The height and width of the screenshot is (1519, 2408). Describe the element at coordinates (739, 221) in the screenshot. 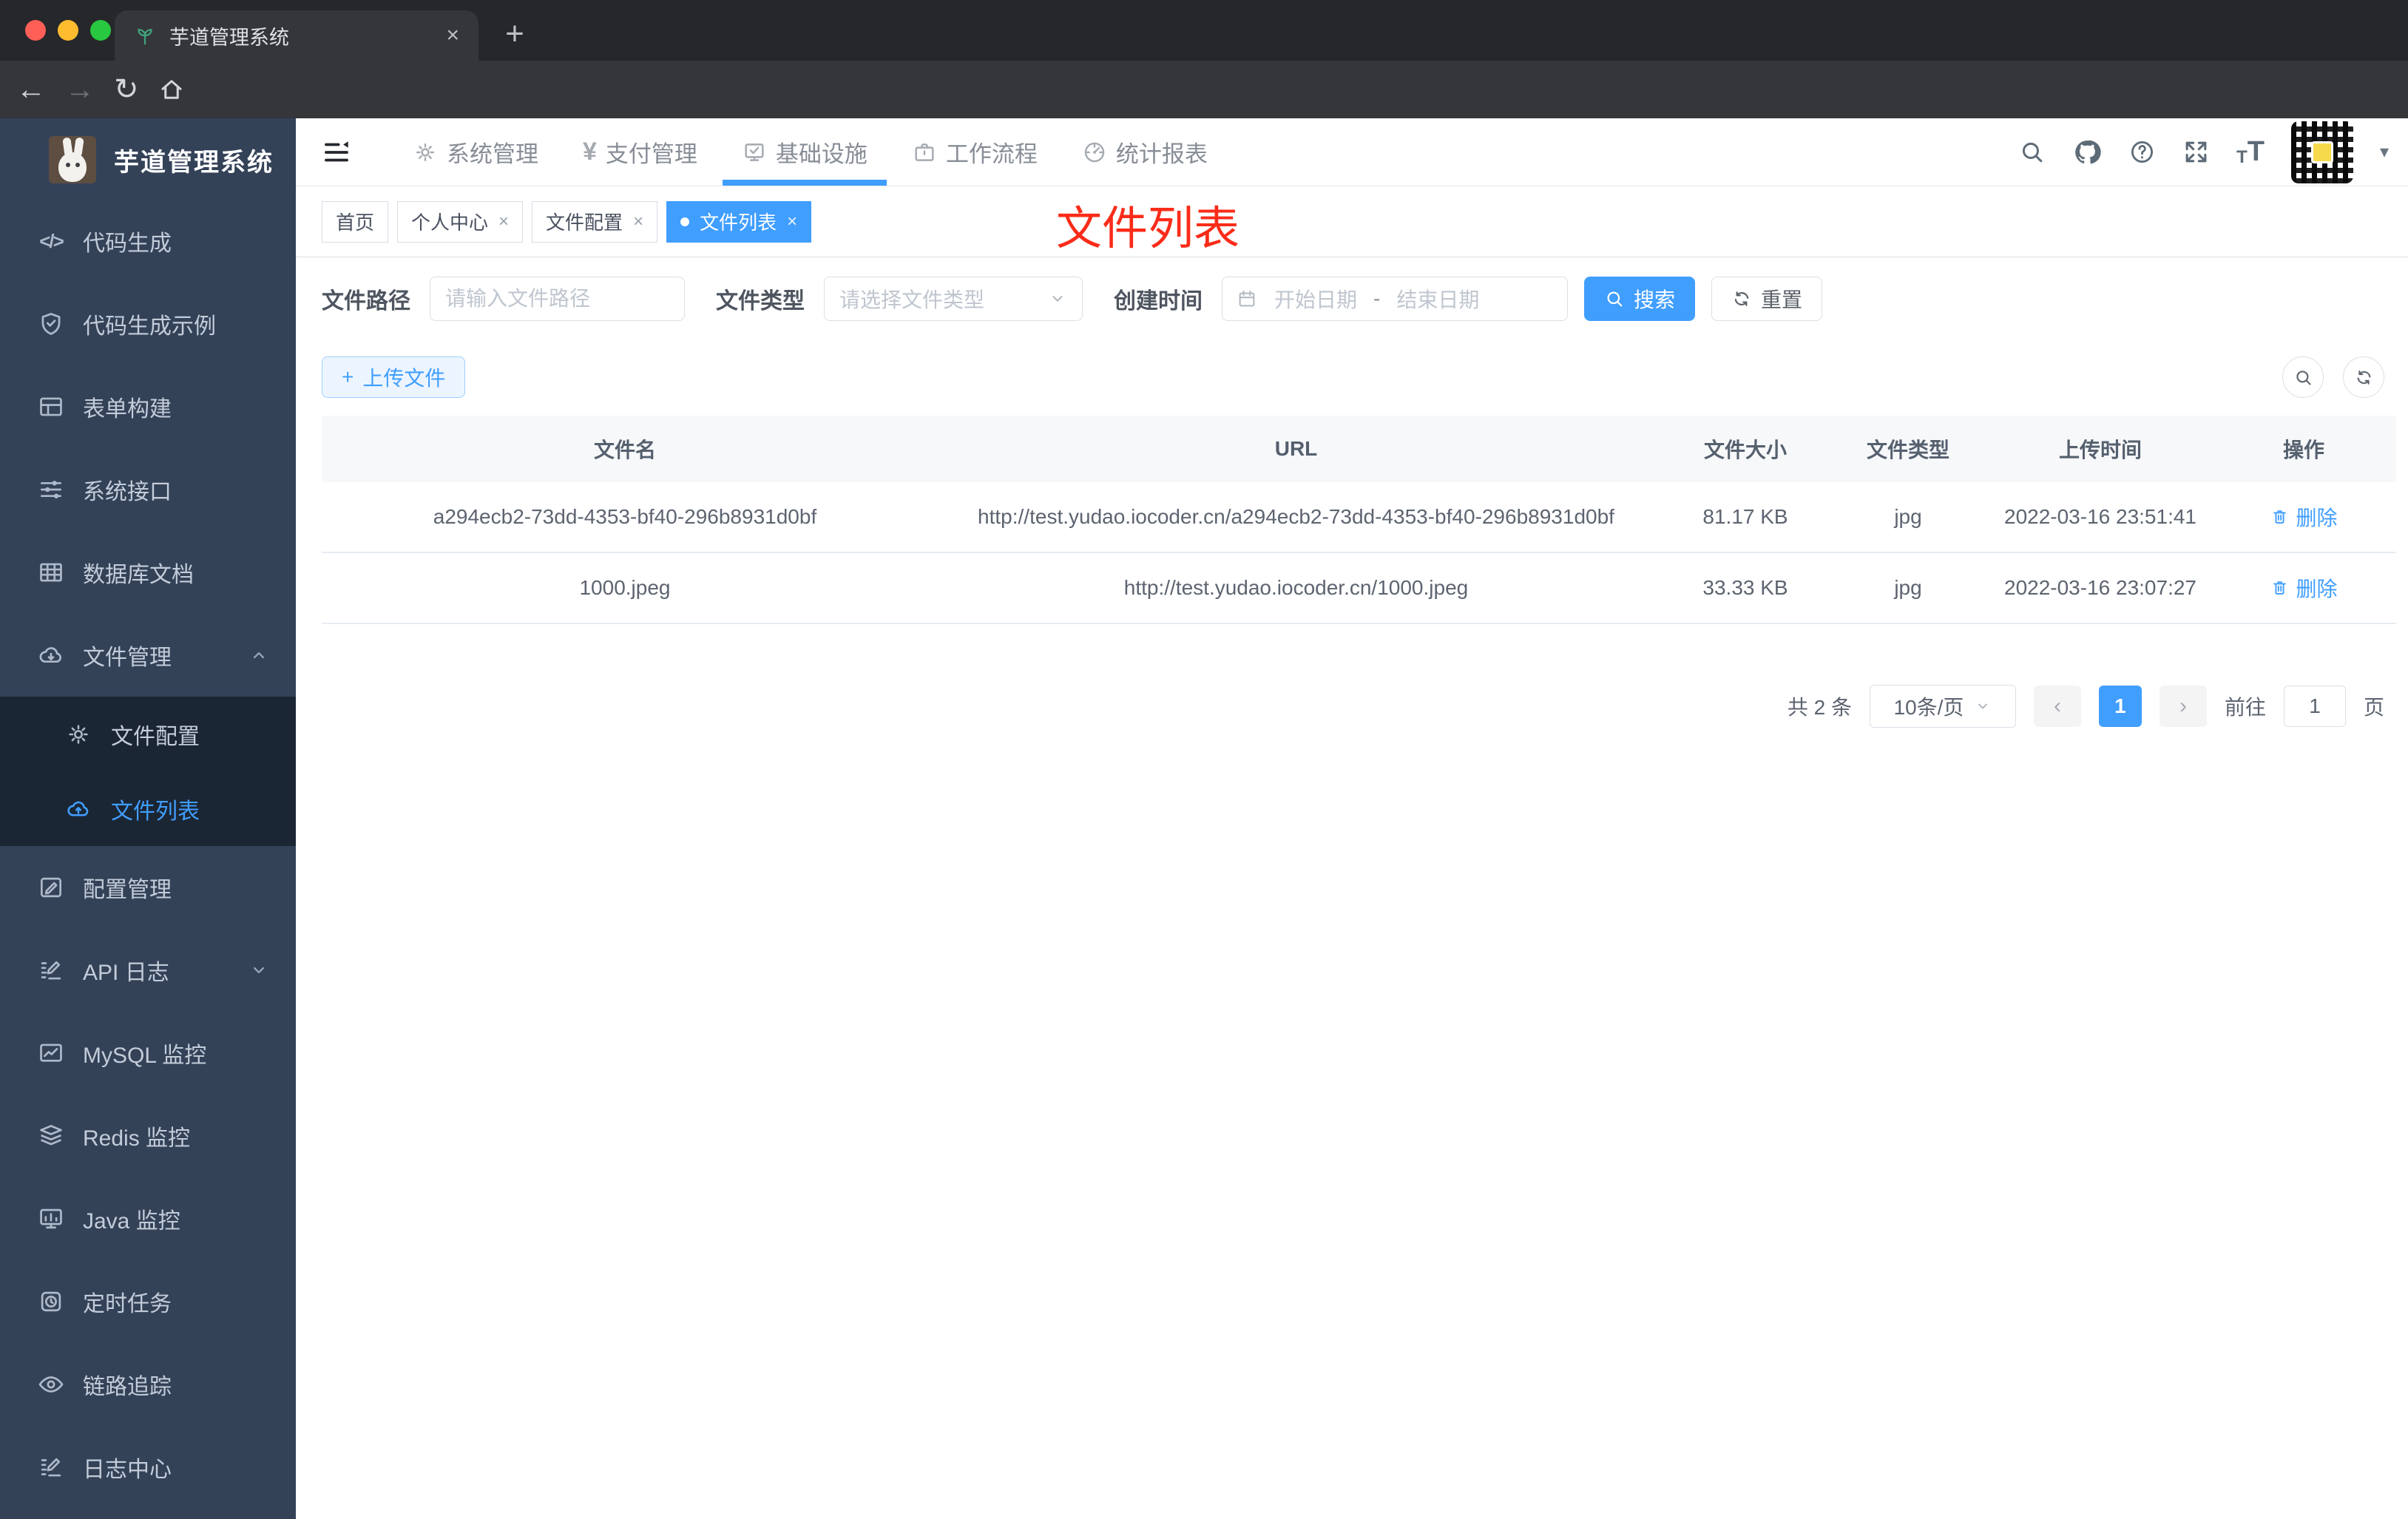

I see `tag-file-list: 文件列表 ×` at that location.